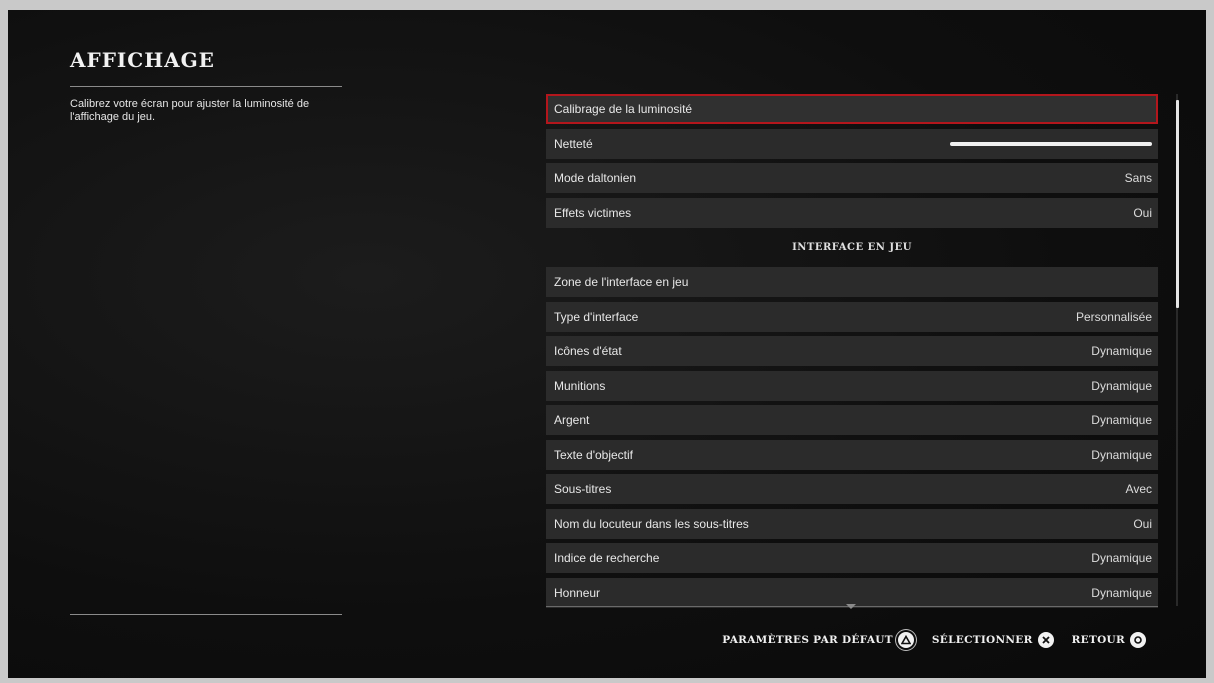  Describe the element at coordinates (852, 144) in the screenshot. I see `row-sharpness: Netteté` at that location.